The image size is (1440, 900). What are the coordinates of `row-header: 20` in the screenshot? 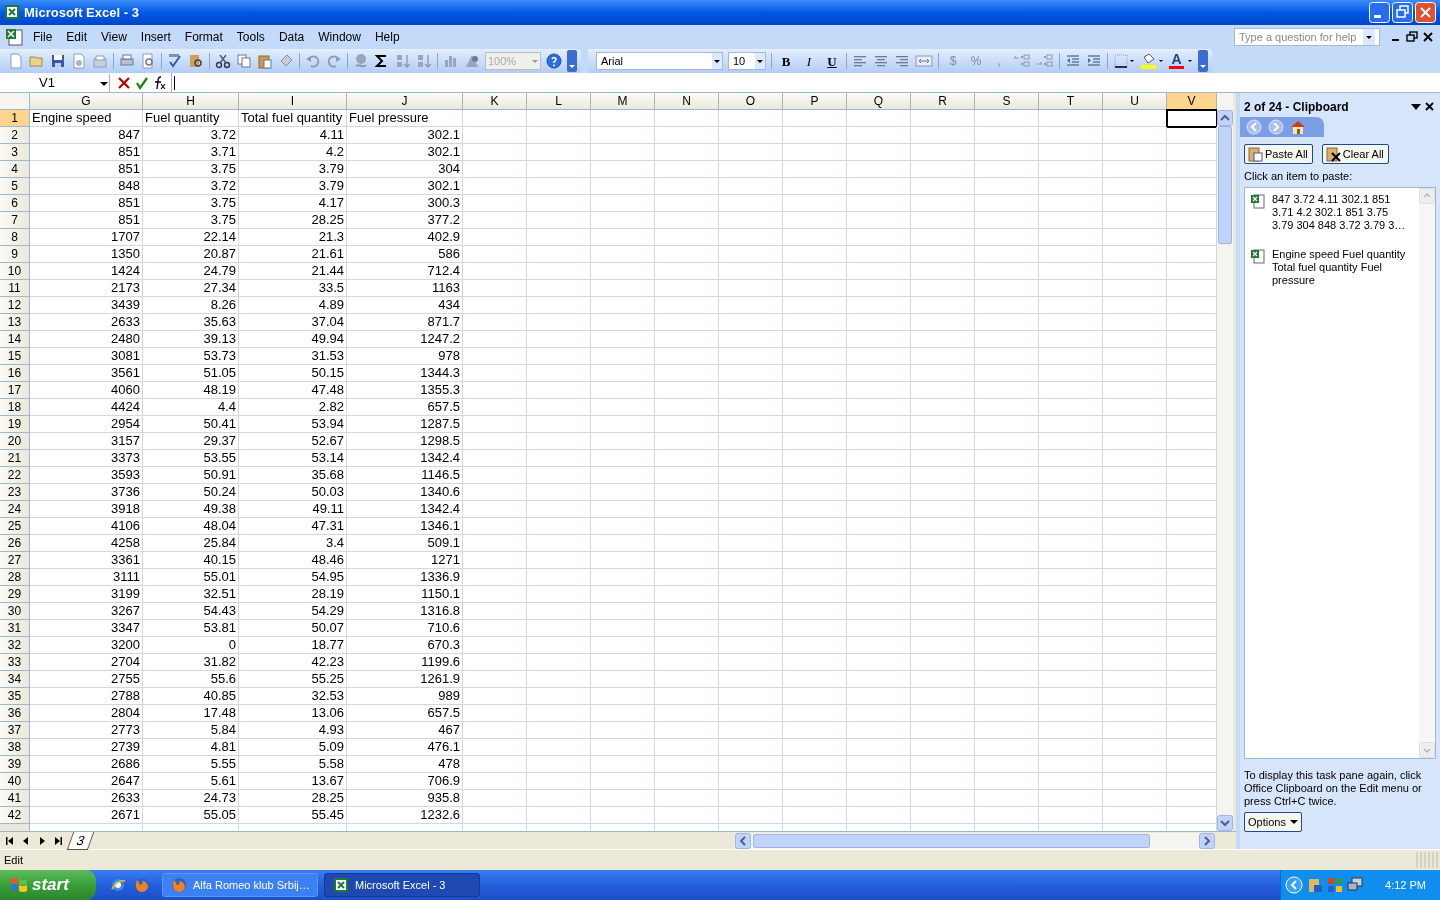 It's located at (15, 442).